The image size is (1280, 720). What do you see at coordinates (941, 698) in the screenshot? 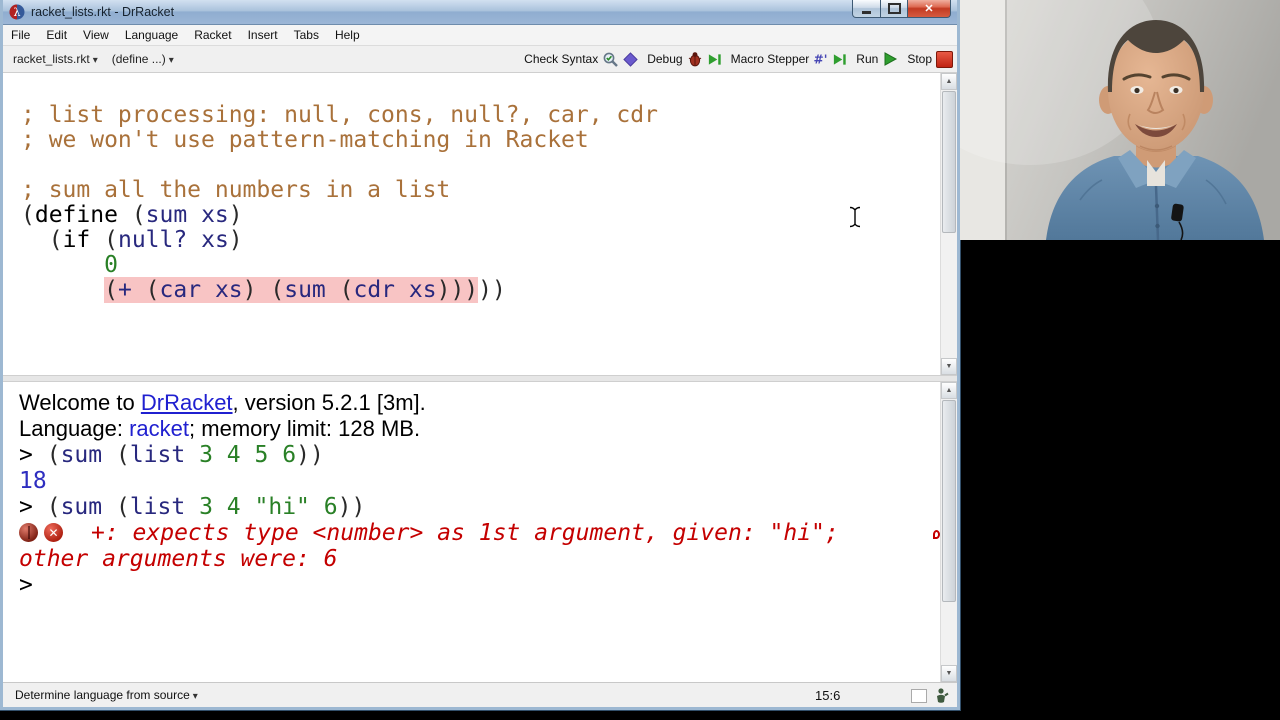
I see `gc-icon` at bounding box center [941, 698].